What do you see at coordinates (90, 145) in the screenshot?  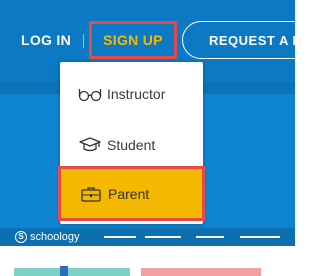 I see `graduation-cap-icon` at bounding box center [90, 145].